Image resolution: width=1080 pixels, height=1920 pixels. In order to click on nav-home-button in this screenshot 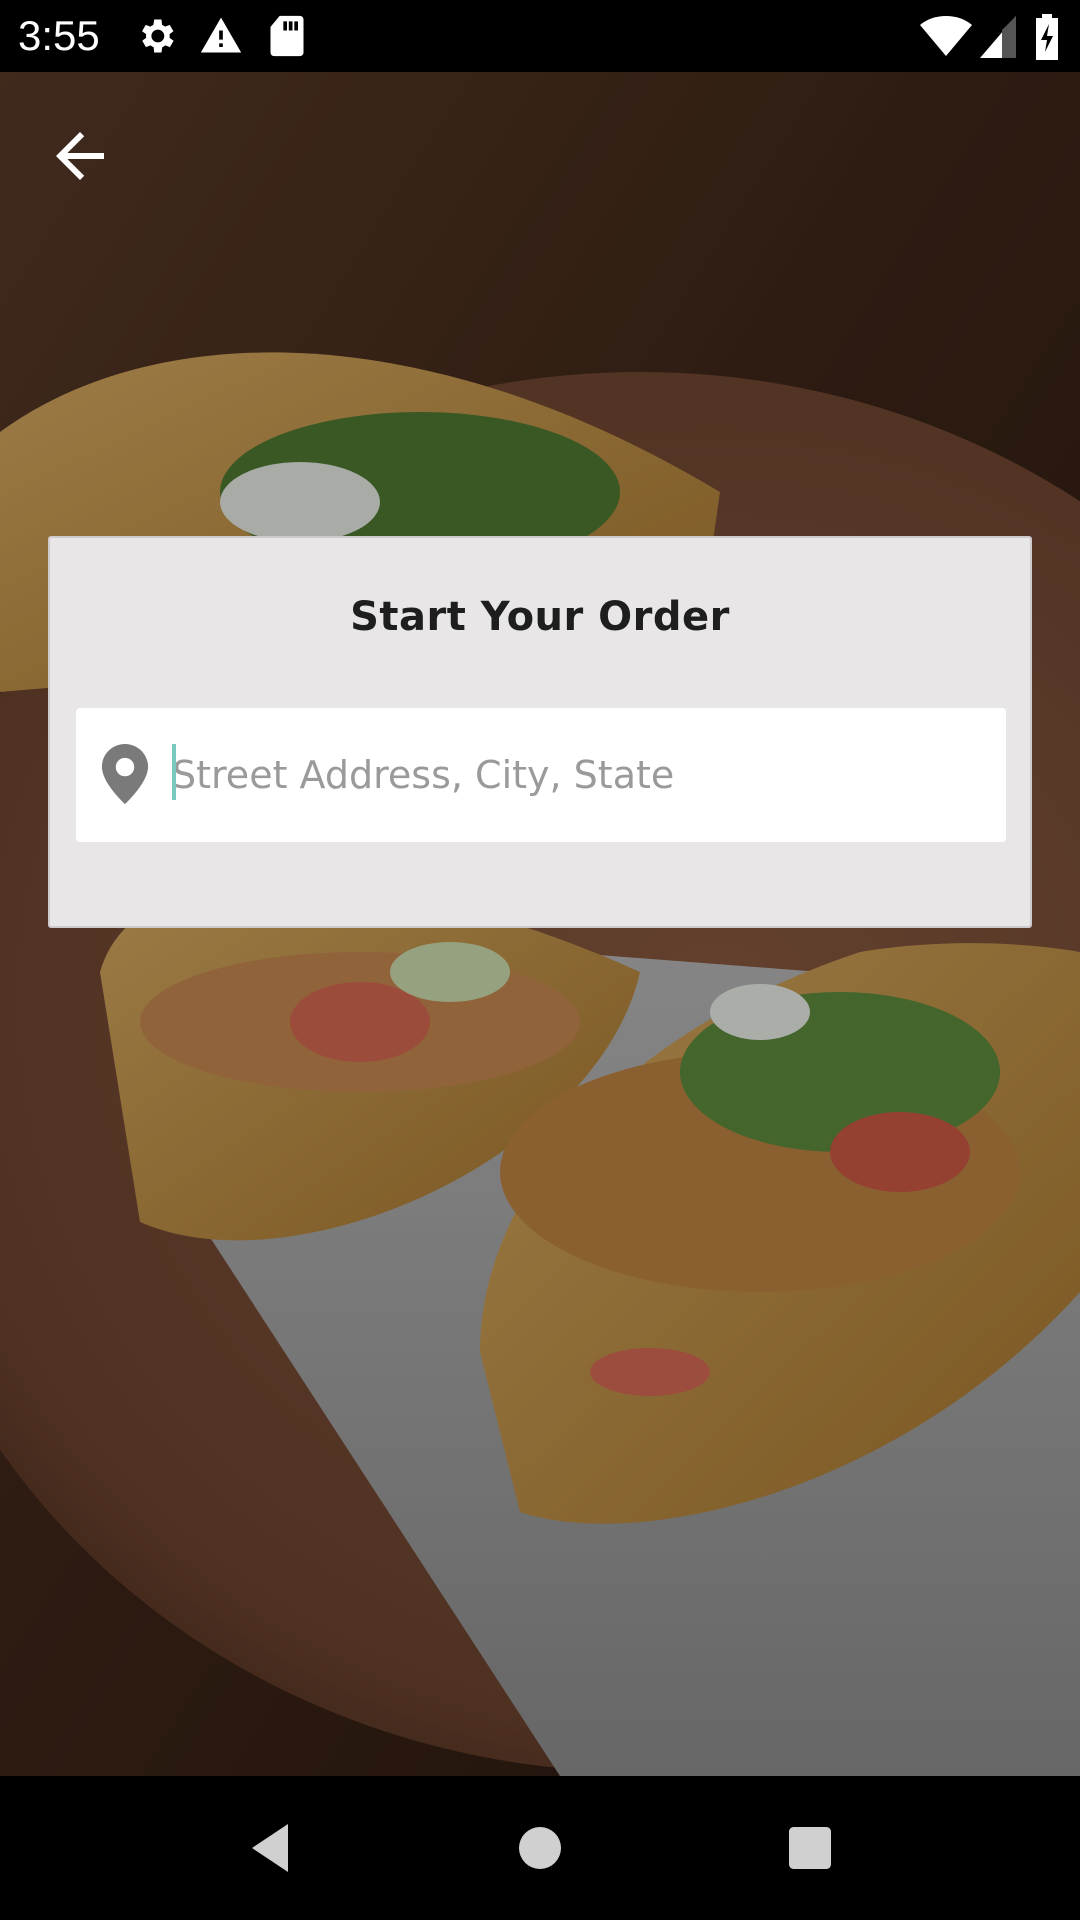, I will do `click(540, 1848)`.